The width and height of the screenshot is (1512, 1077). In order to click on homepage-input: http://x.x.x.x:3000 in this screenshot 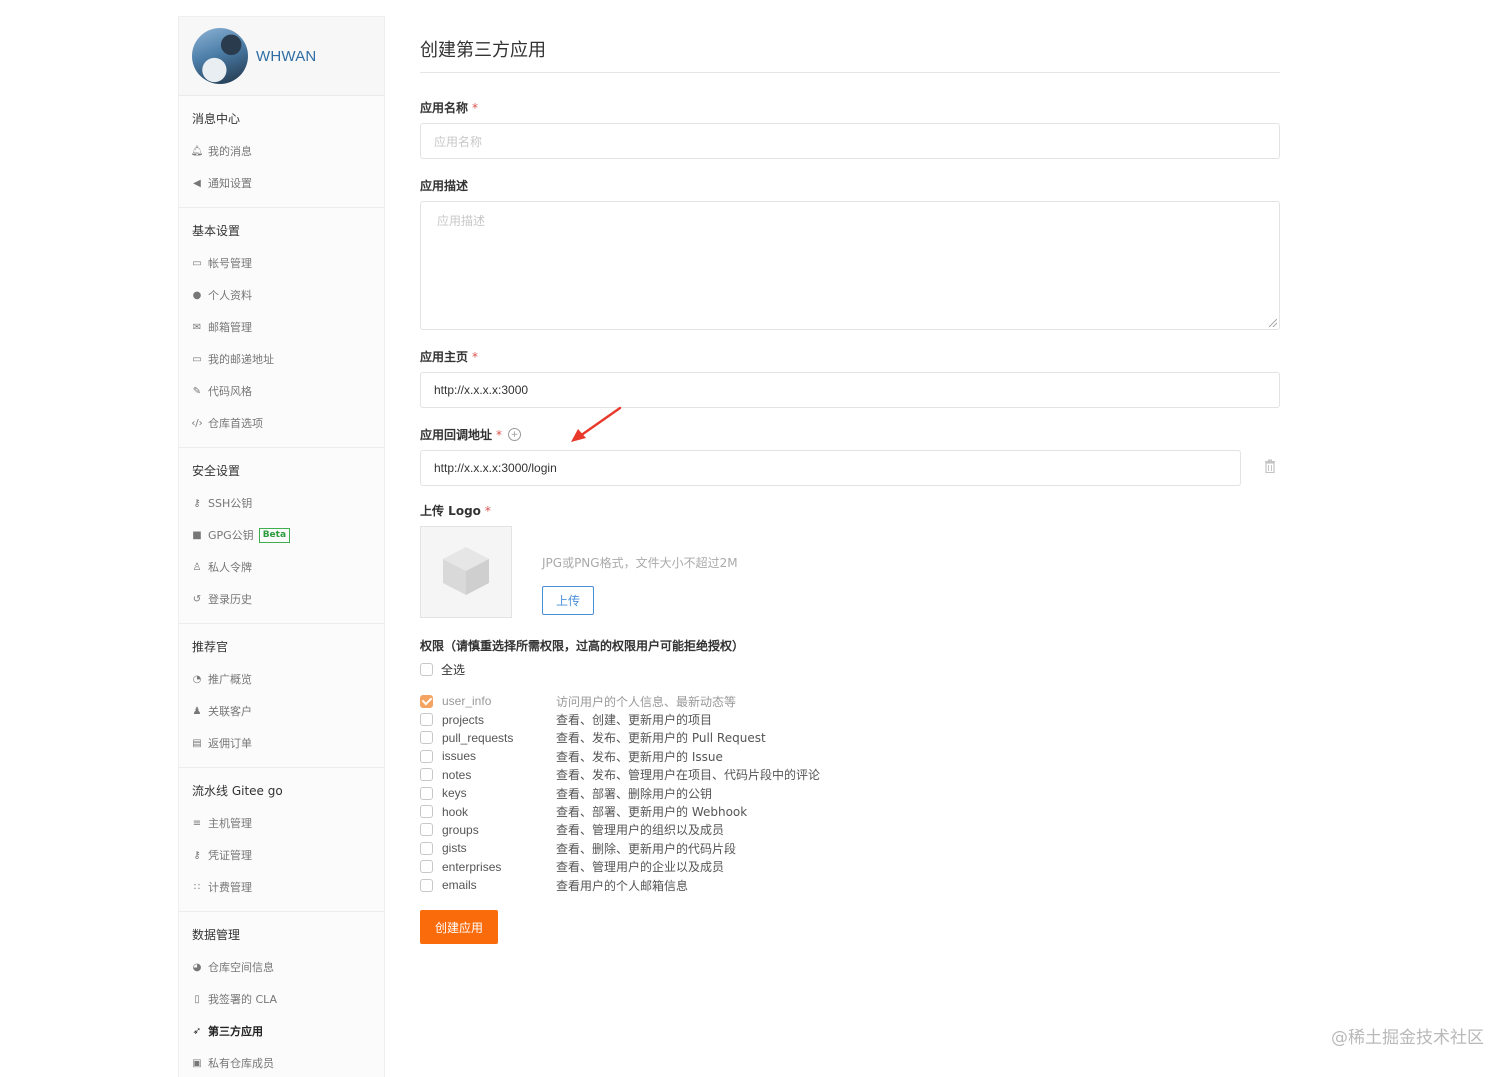, I will do `click(850, 390)`.